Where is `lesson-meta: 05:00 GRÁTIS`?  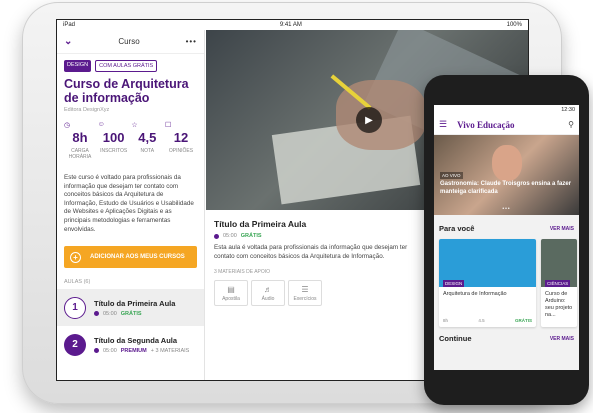
lesson-meta: 05:00 GRÁTIS is located at coordinates (134, 314).